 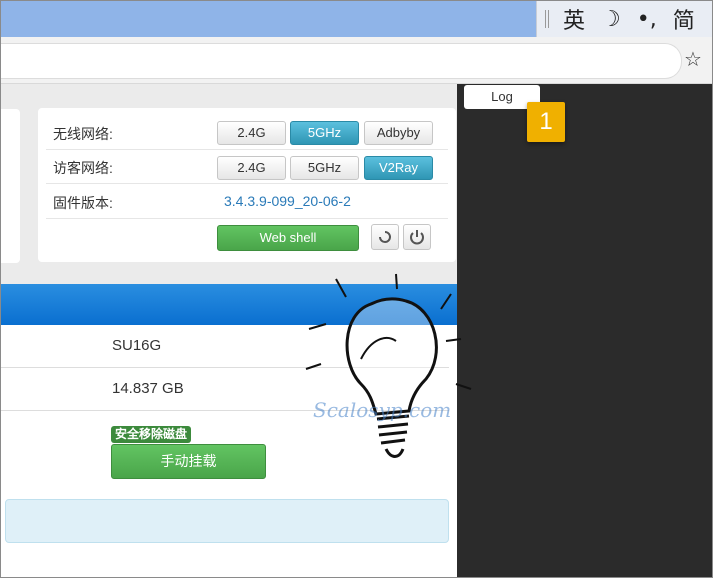 I want to click on step-badge: 1, so click(x=546, y=122).